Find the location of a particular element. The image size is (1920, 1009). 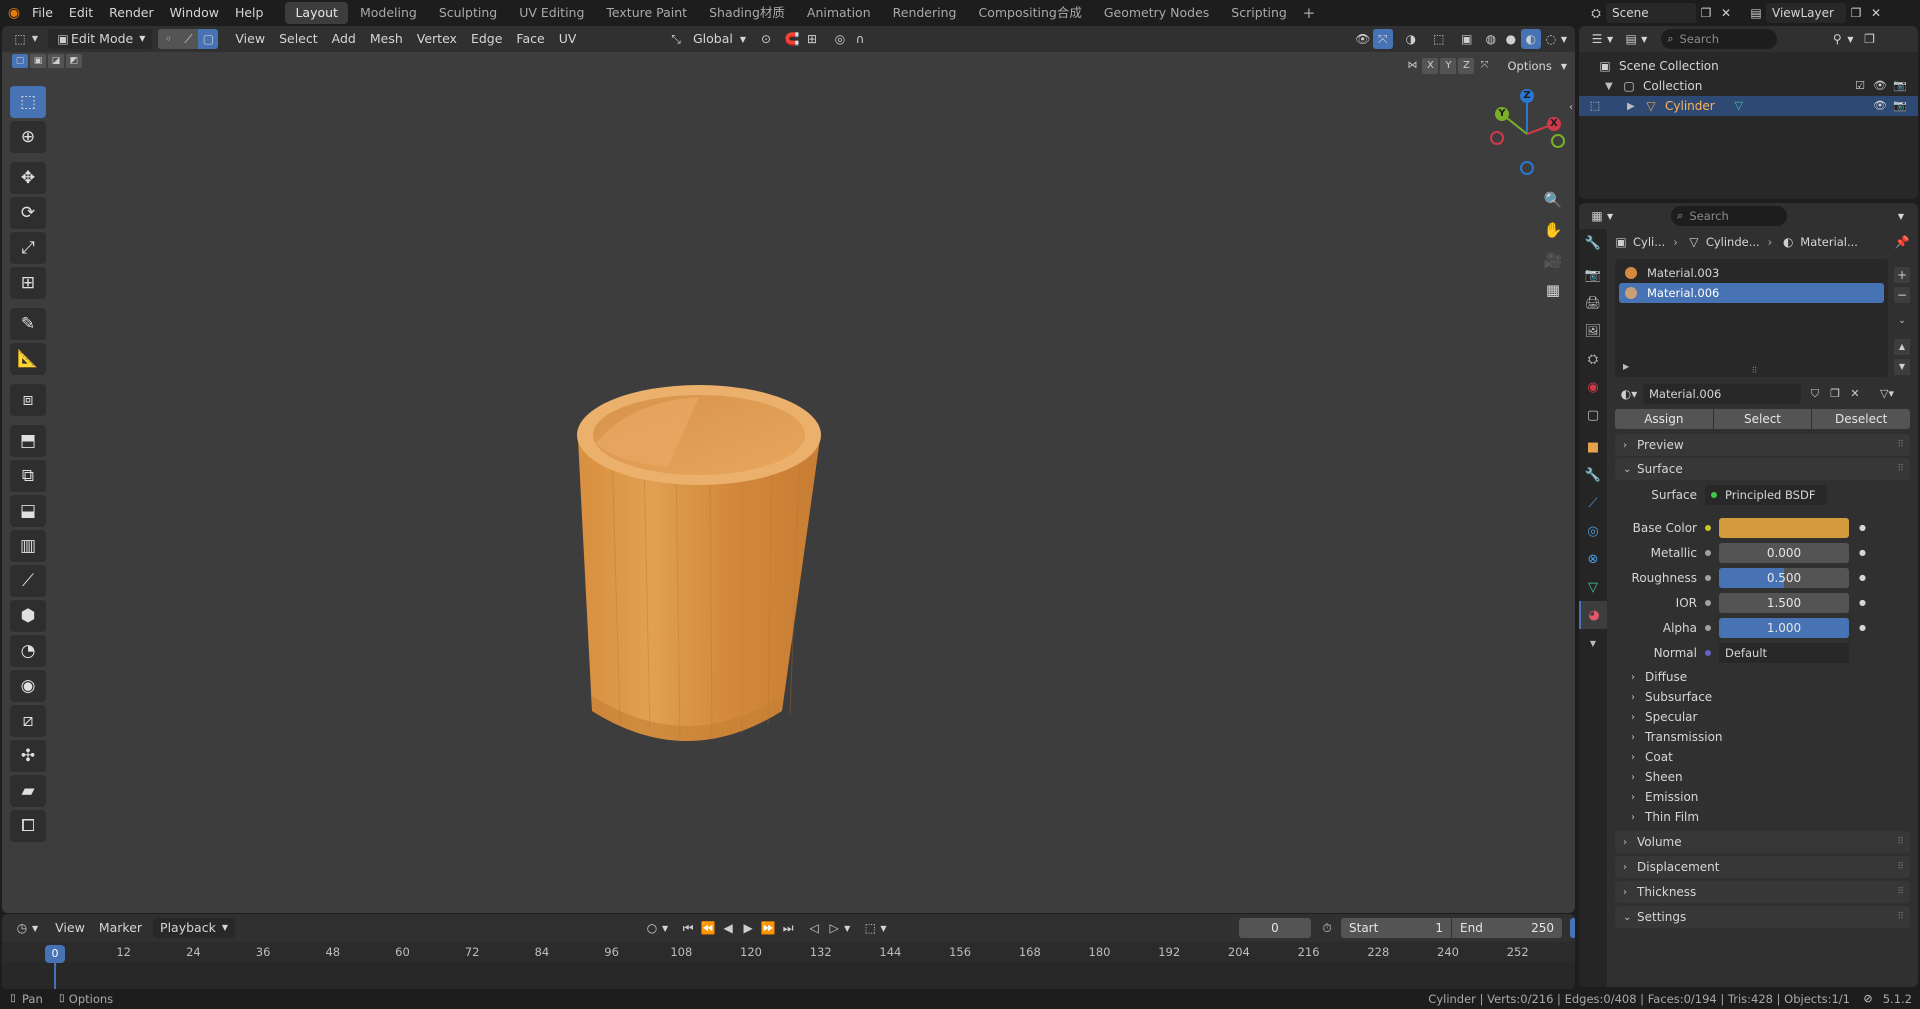

knife-tool: ⟋ is located at coordinates (28, 581).